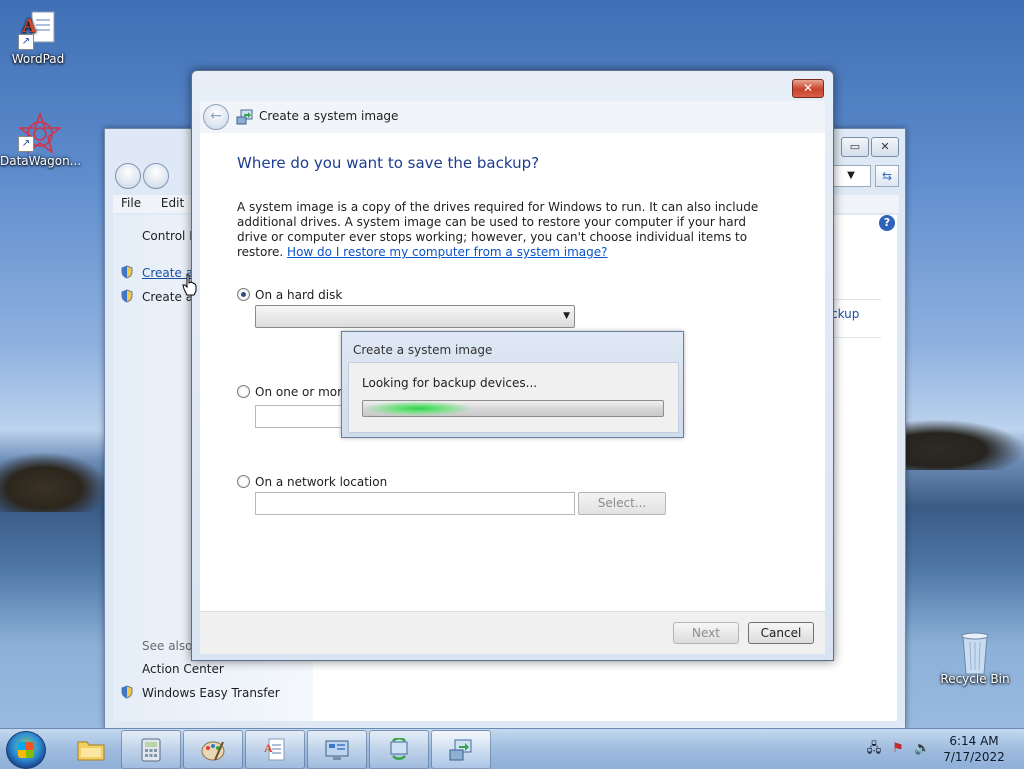  What do you see at coordinates (131, 203) in the screenshot?
I see `menu-file: File` at bounding box center [131, 203].